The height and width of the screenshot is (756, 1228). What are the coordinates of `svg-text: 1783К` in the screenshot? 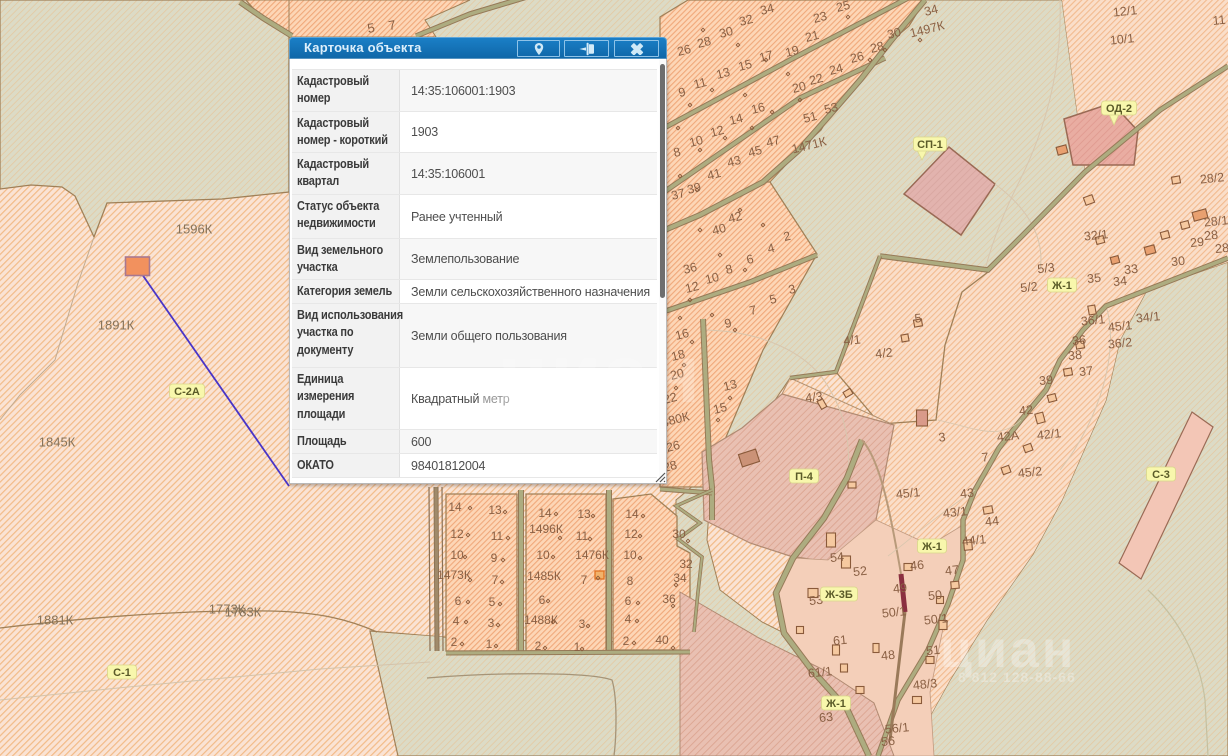 It's located at (243, 612).